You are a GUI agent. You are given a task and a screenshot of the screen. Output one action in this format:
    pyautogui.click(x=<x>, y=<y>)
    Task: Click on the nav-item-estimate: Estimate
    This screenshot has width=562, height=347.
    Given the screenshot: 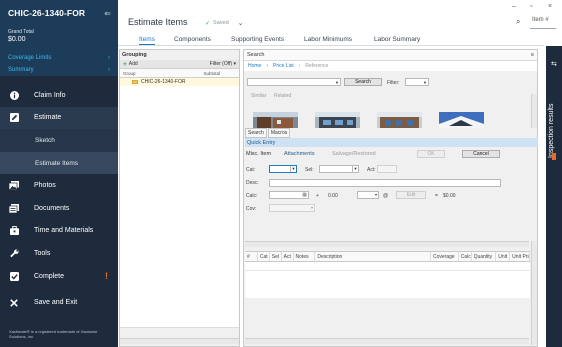 What is the action you would take?
    pyautogui.click(x=59, y=118)
    